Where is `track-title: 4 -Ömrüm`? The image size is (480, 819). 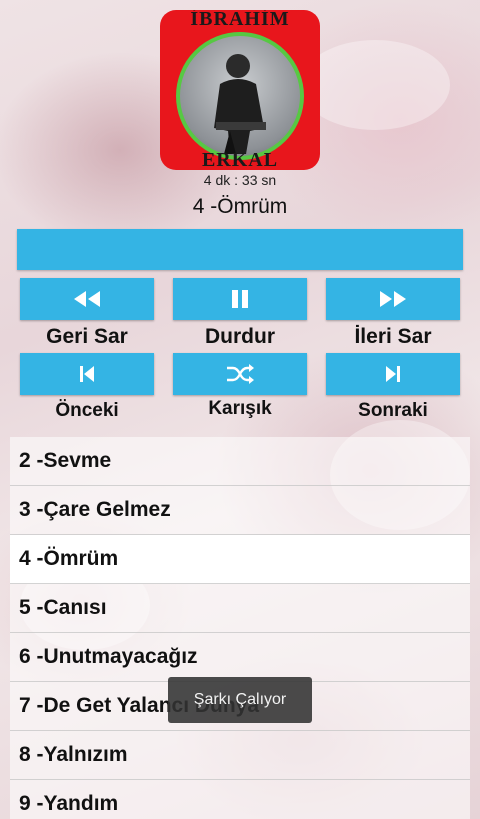
track-title: 4 -Ömrüm is located at coordinates (69, 558).